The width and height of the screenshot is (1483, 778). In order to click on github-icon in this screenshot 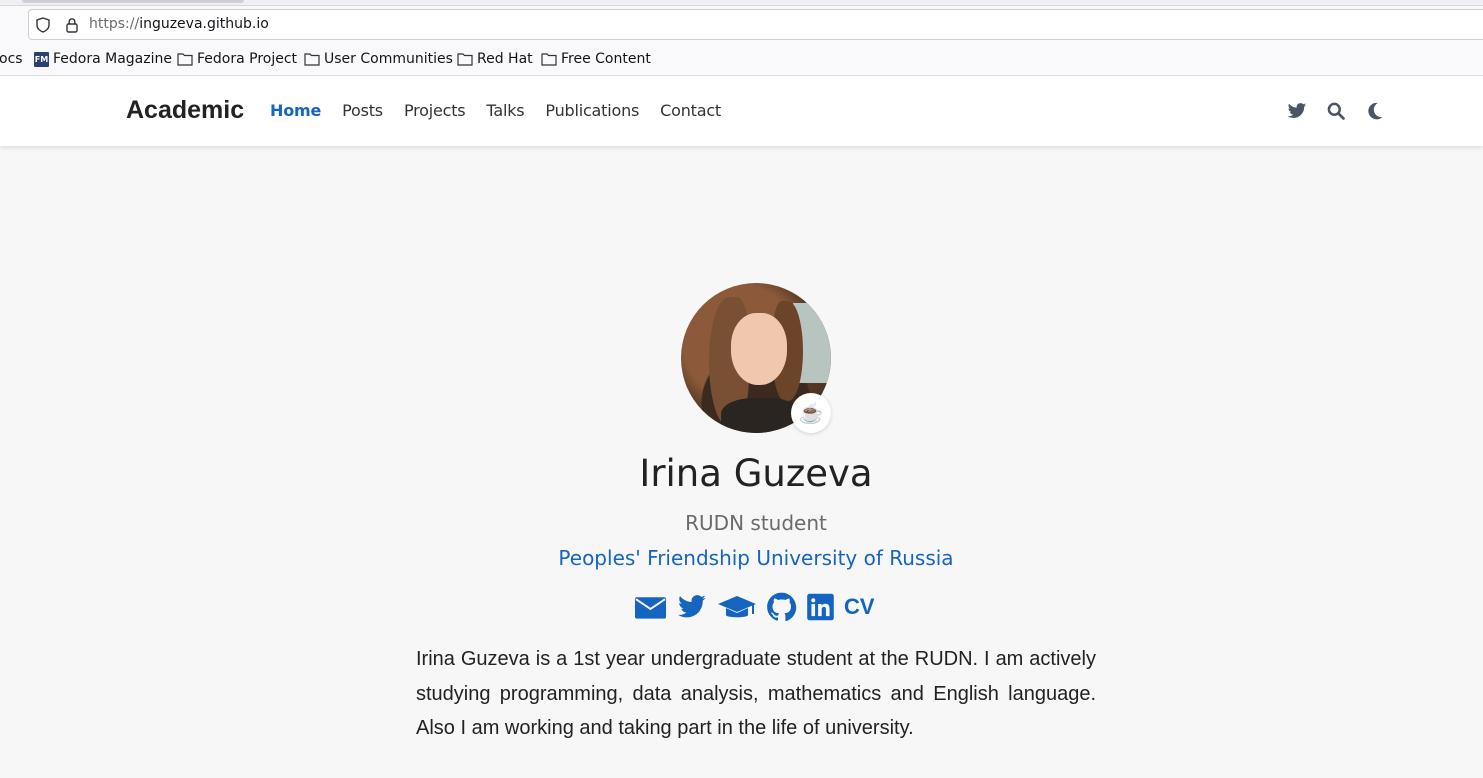, I will do `click(781, 607)`.